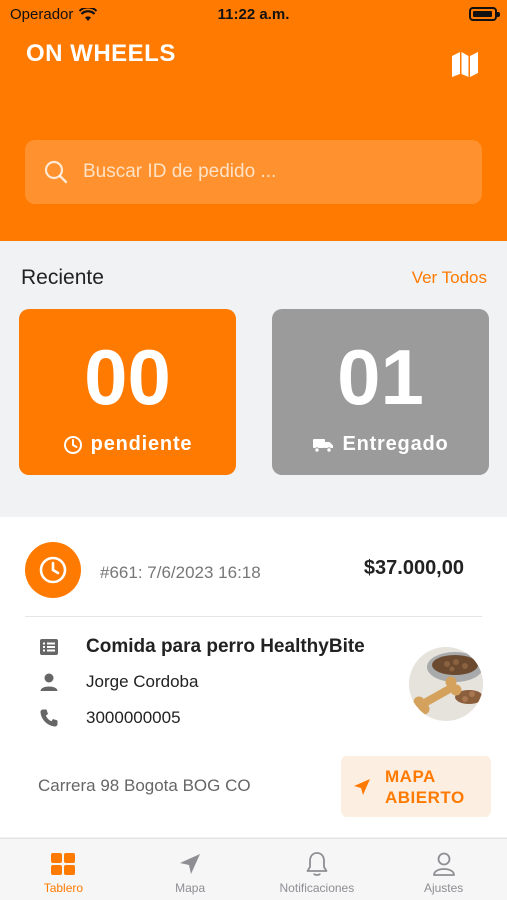  I want to click on divider, so click(253, 616).